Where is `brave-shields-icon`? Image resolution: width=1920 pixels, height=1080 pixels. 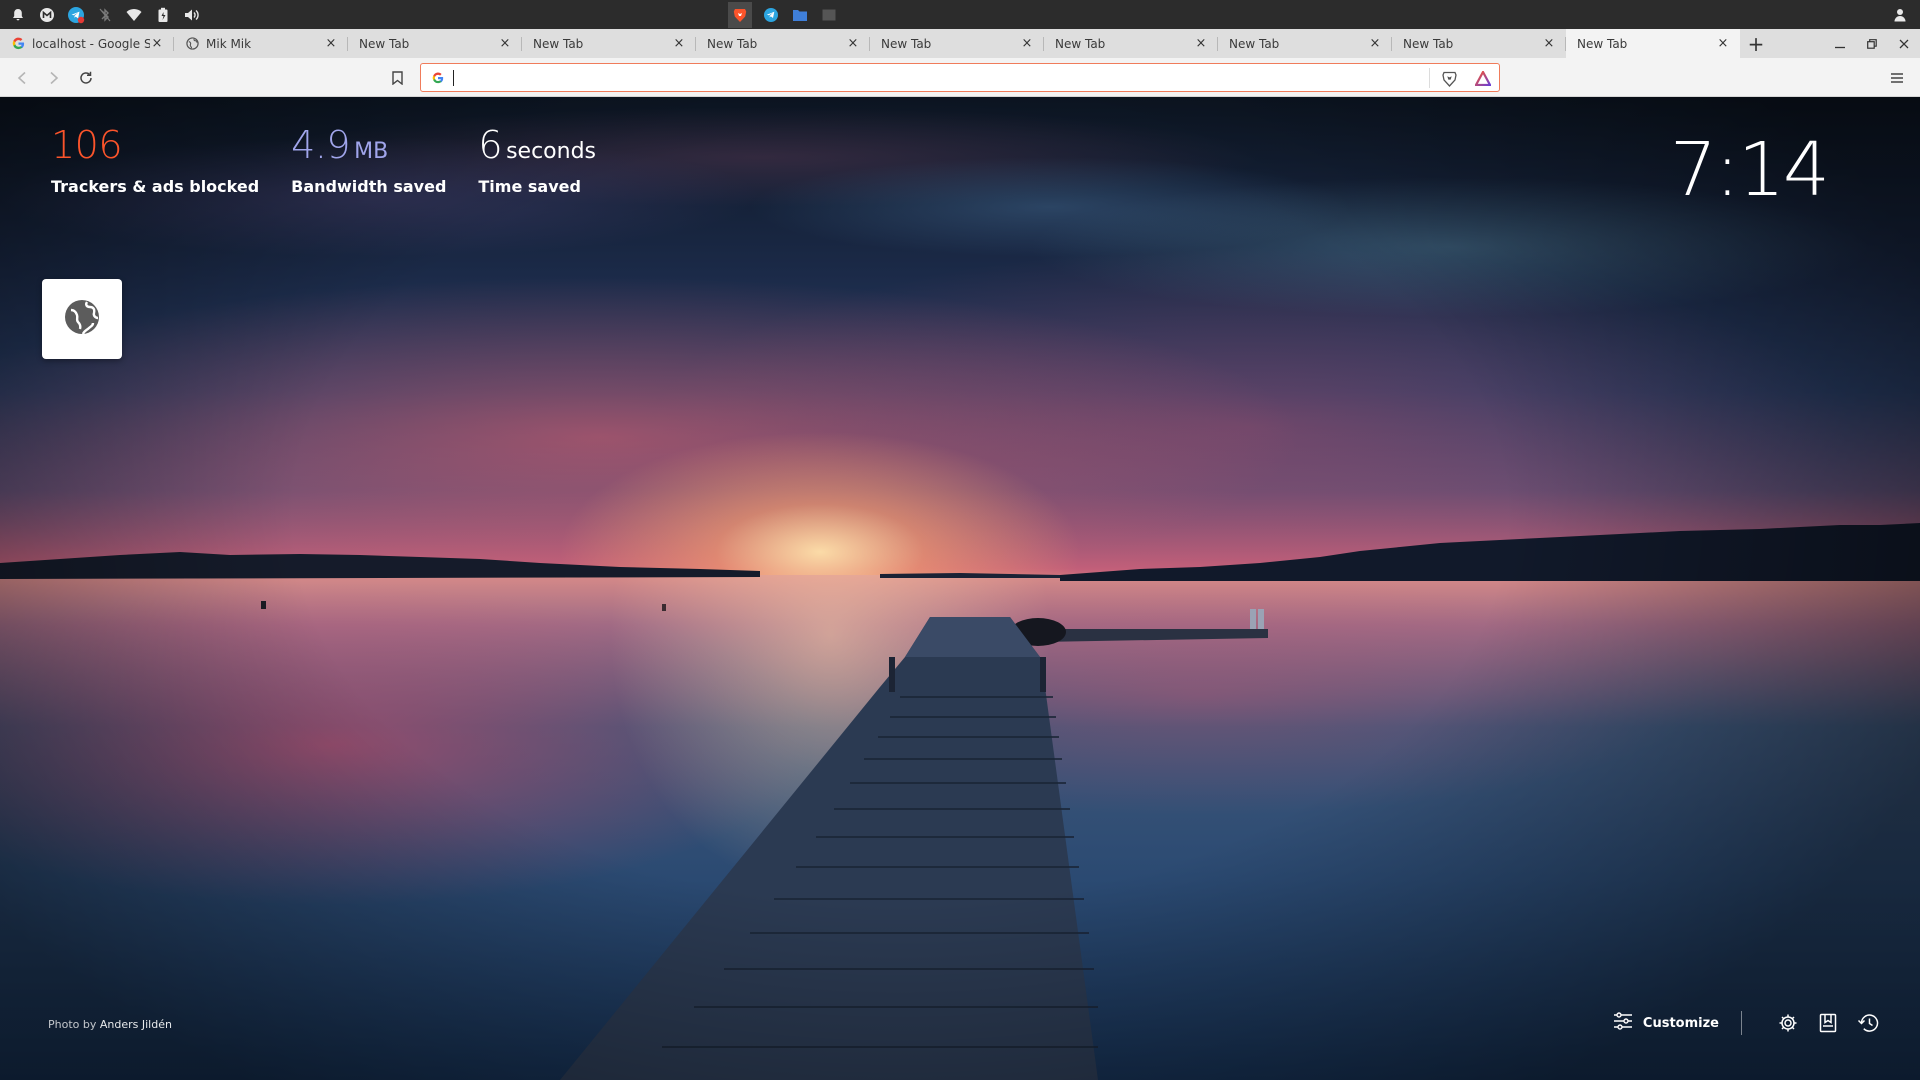 brave-shields-icon is located at coordinates (1449, 78).